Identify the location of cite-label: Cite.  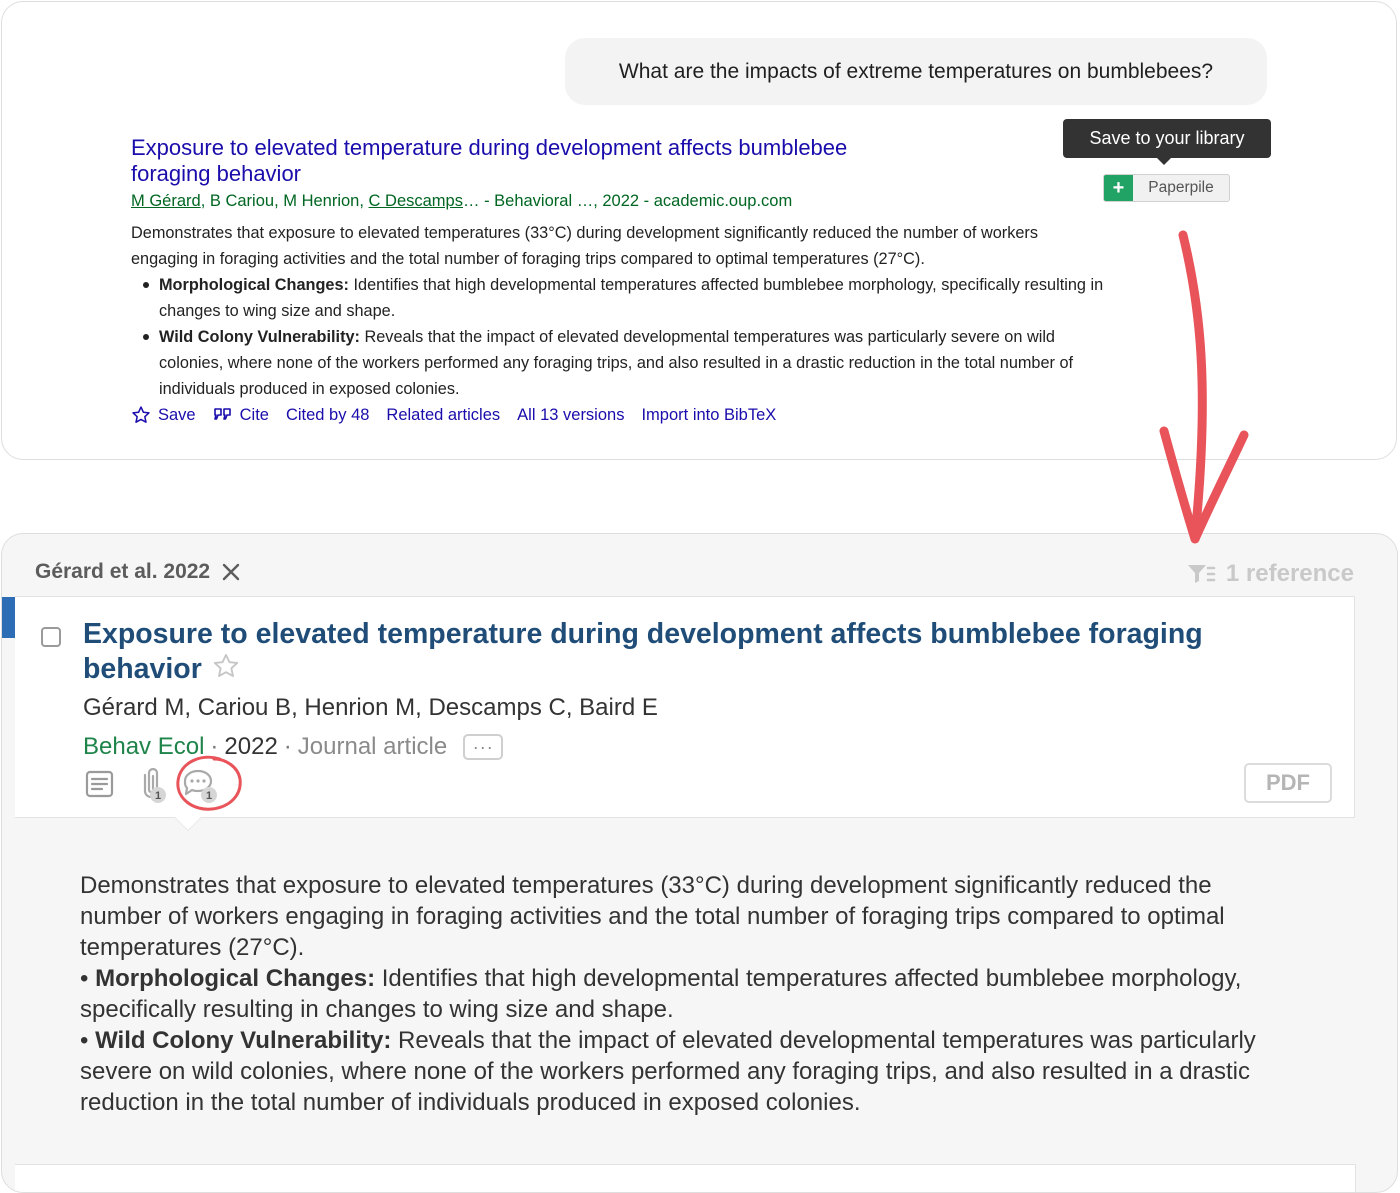
(254, 414).